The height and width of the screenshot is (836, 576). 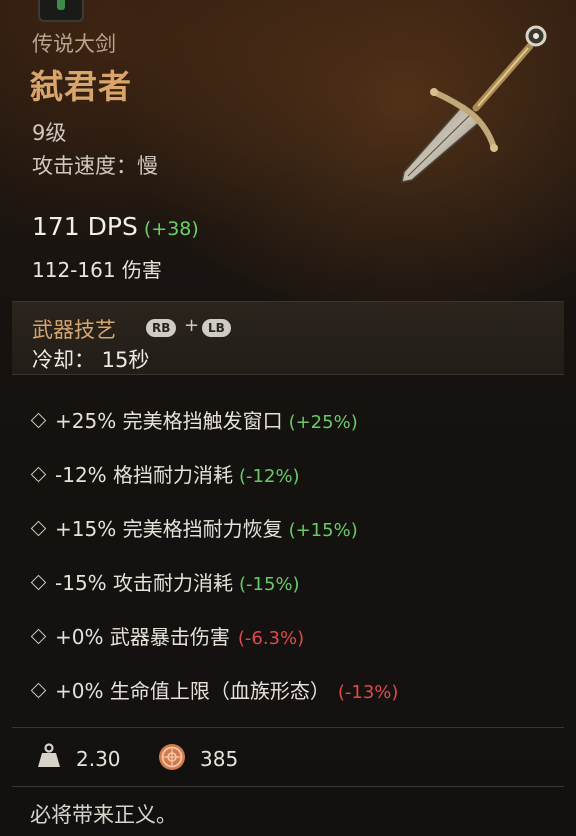 I want to click on stat-delta: (+25%), so click(x=323, y=422).